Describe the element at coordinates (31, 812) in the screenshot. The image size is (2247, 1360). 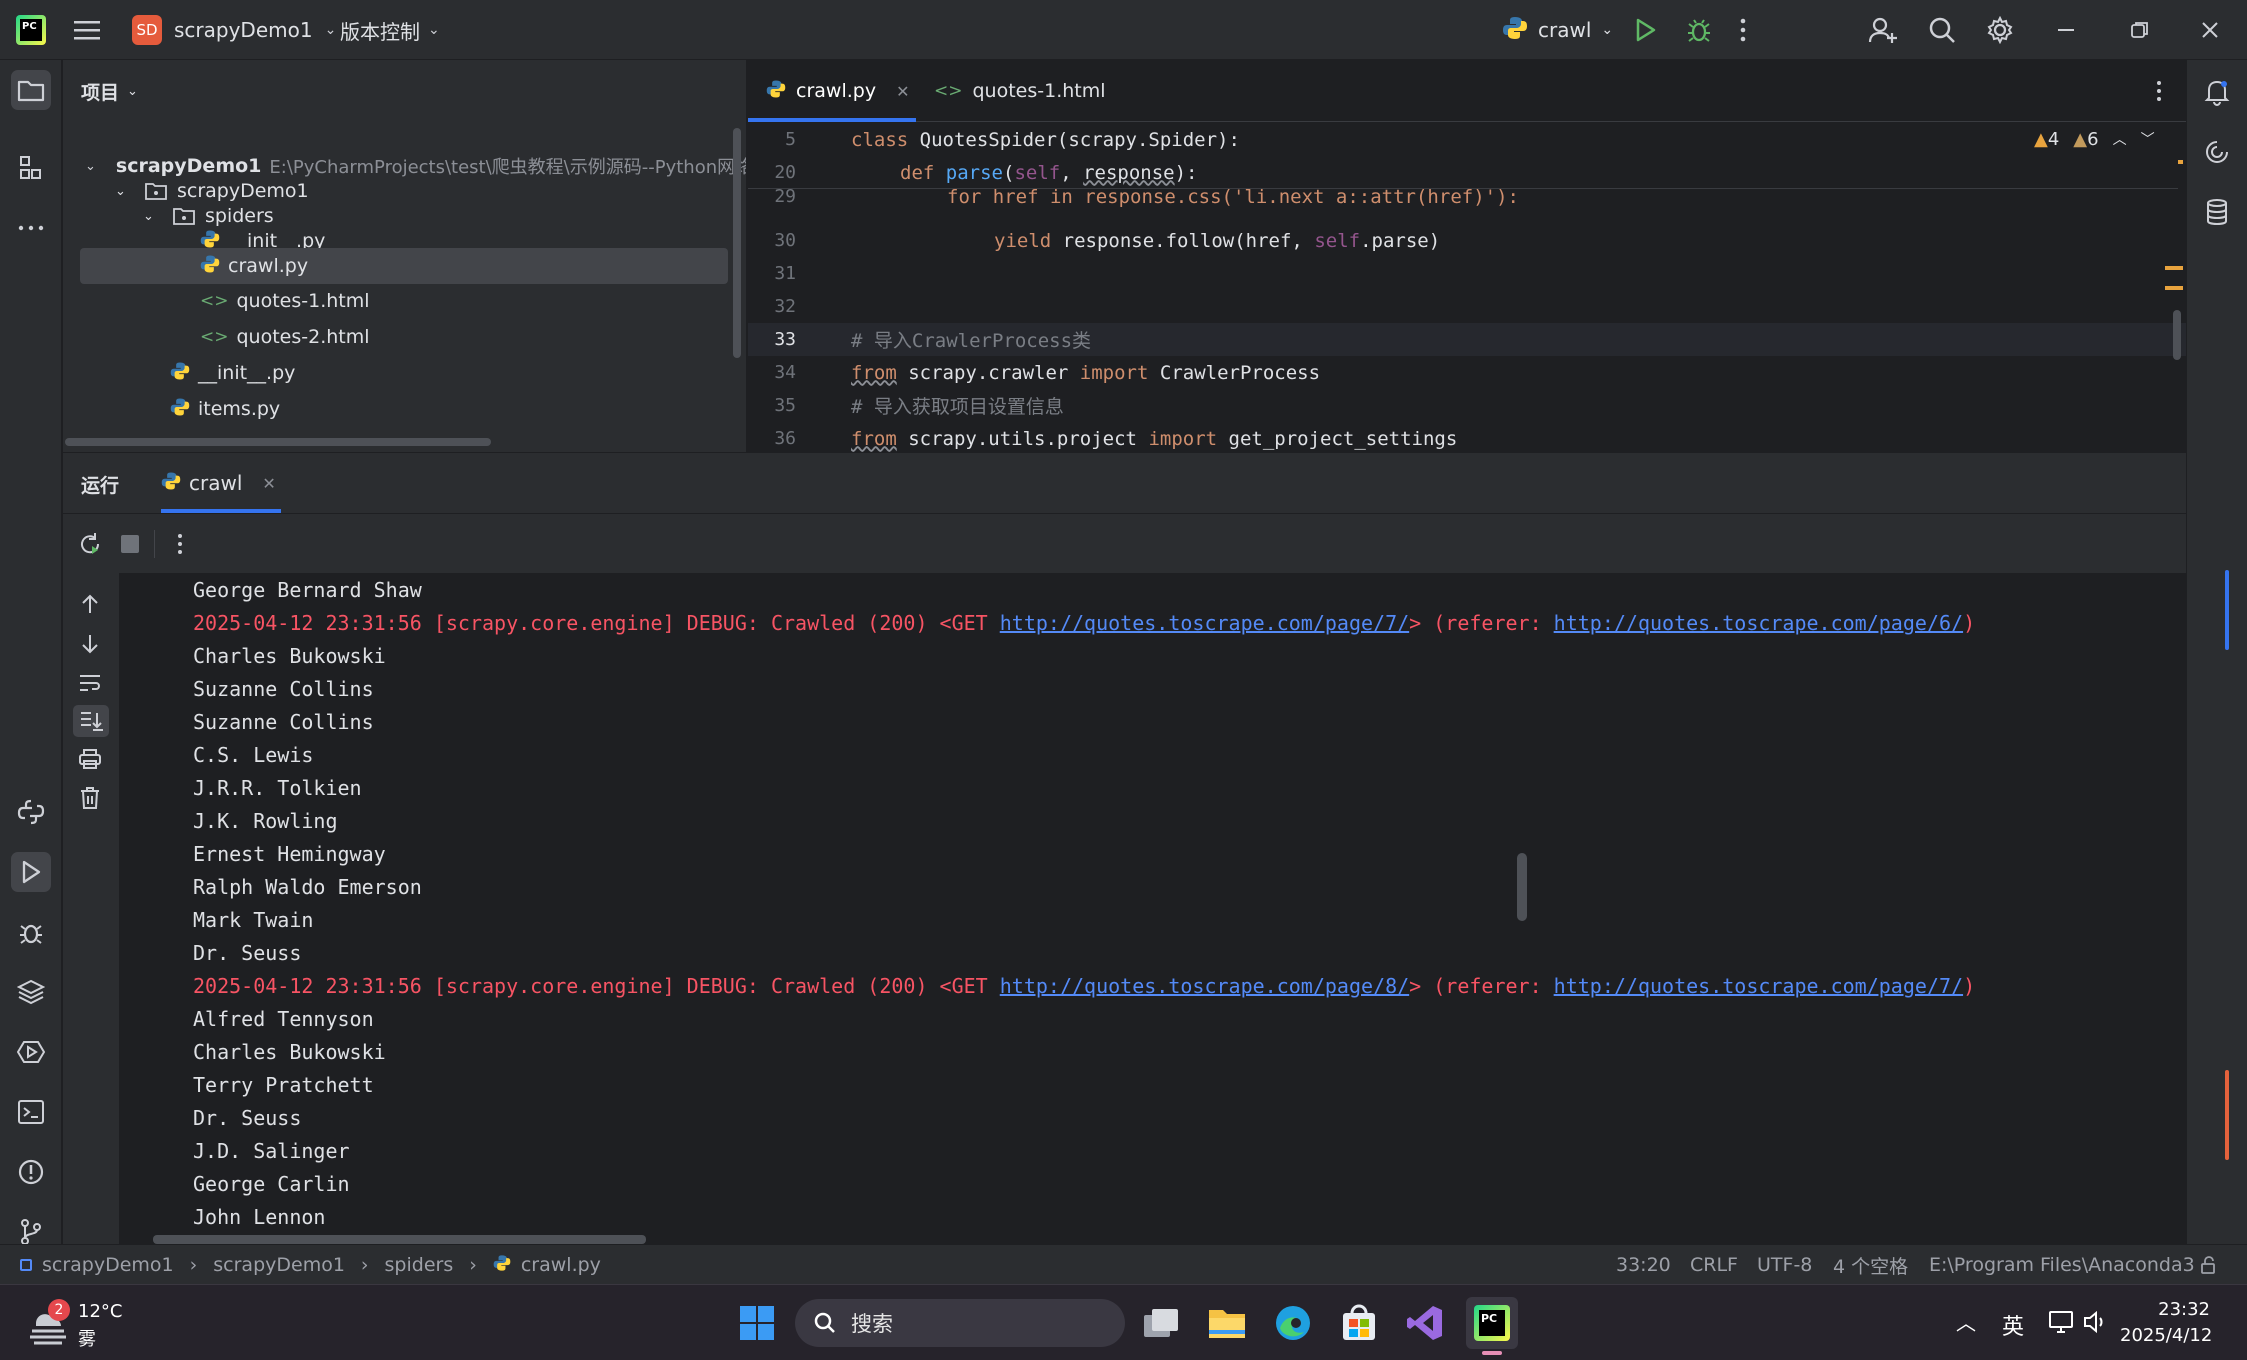
I see `python-console-button` at that location.